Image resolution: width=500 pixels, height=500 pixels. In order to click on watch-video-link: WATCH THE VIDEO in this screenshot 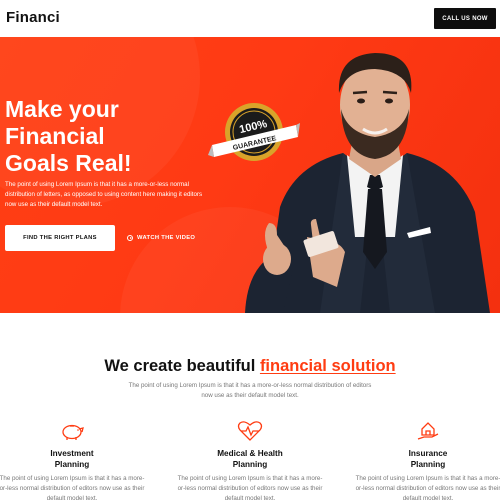, I will do `click(161, 238)`.